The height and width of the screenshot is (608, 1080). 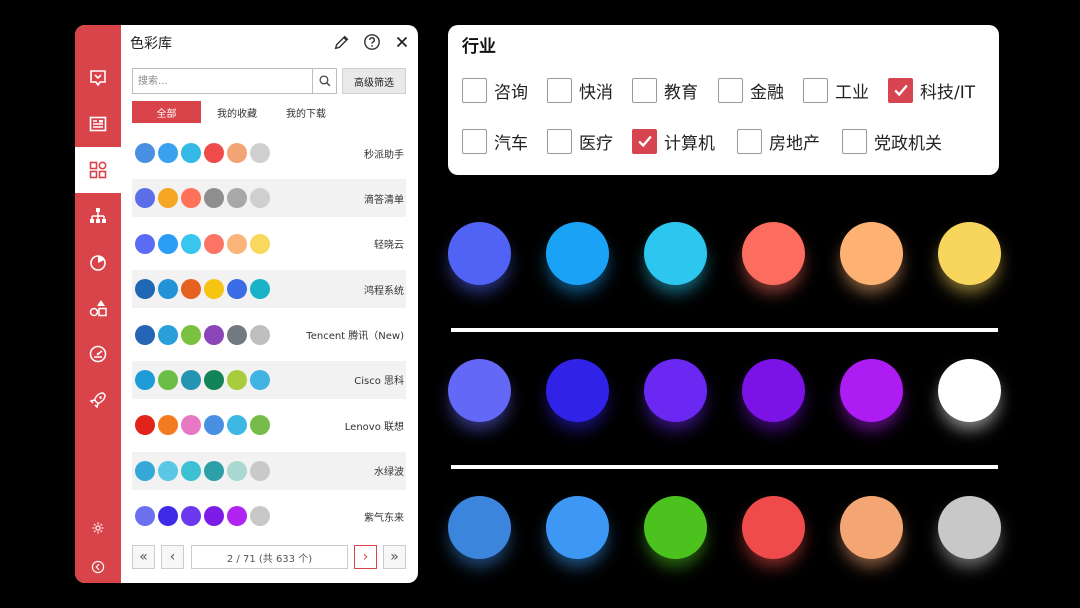 I want to click on scheme-row: 水绿波, so click(x=269, y=470).